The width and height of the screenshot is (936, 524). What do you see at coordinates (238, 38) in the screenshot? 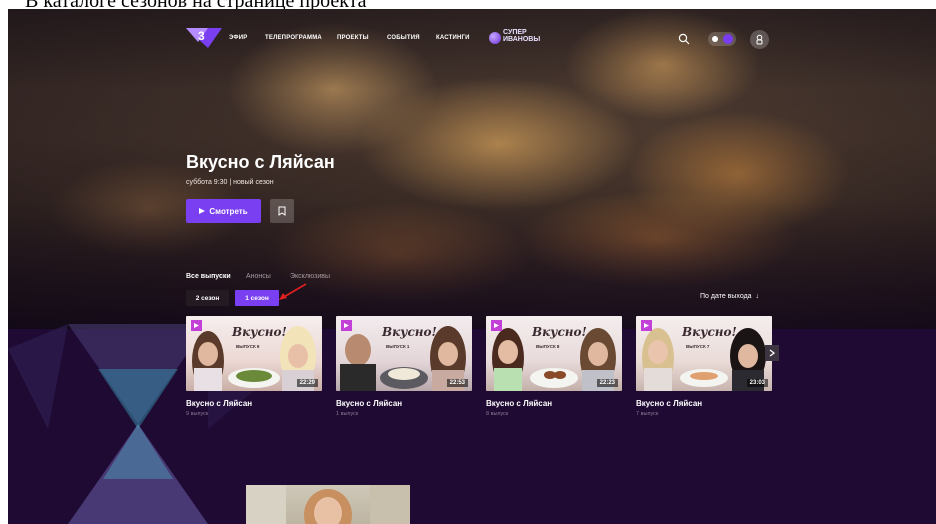
I see `nav-item-live: ЭФИР` at bounding box center [238, 38].